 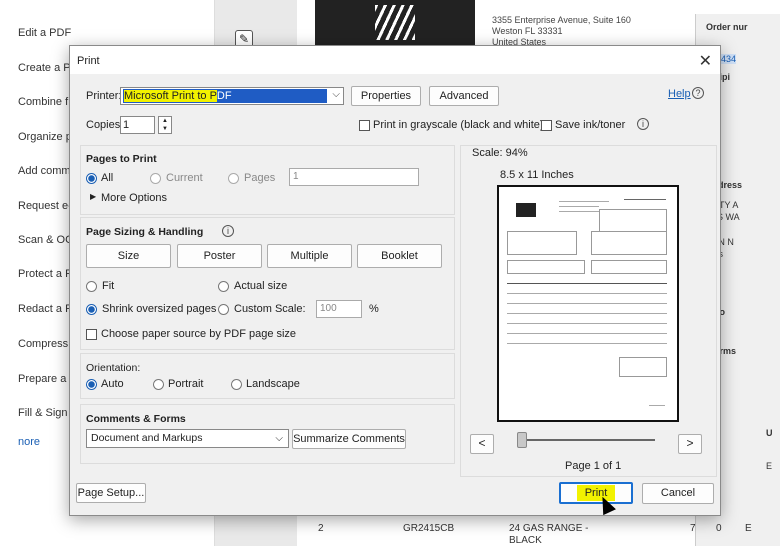 I want to click on sidebar-item-scan: Scan & OC, so click(x=45, y=240).